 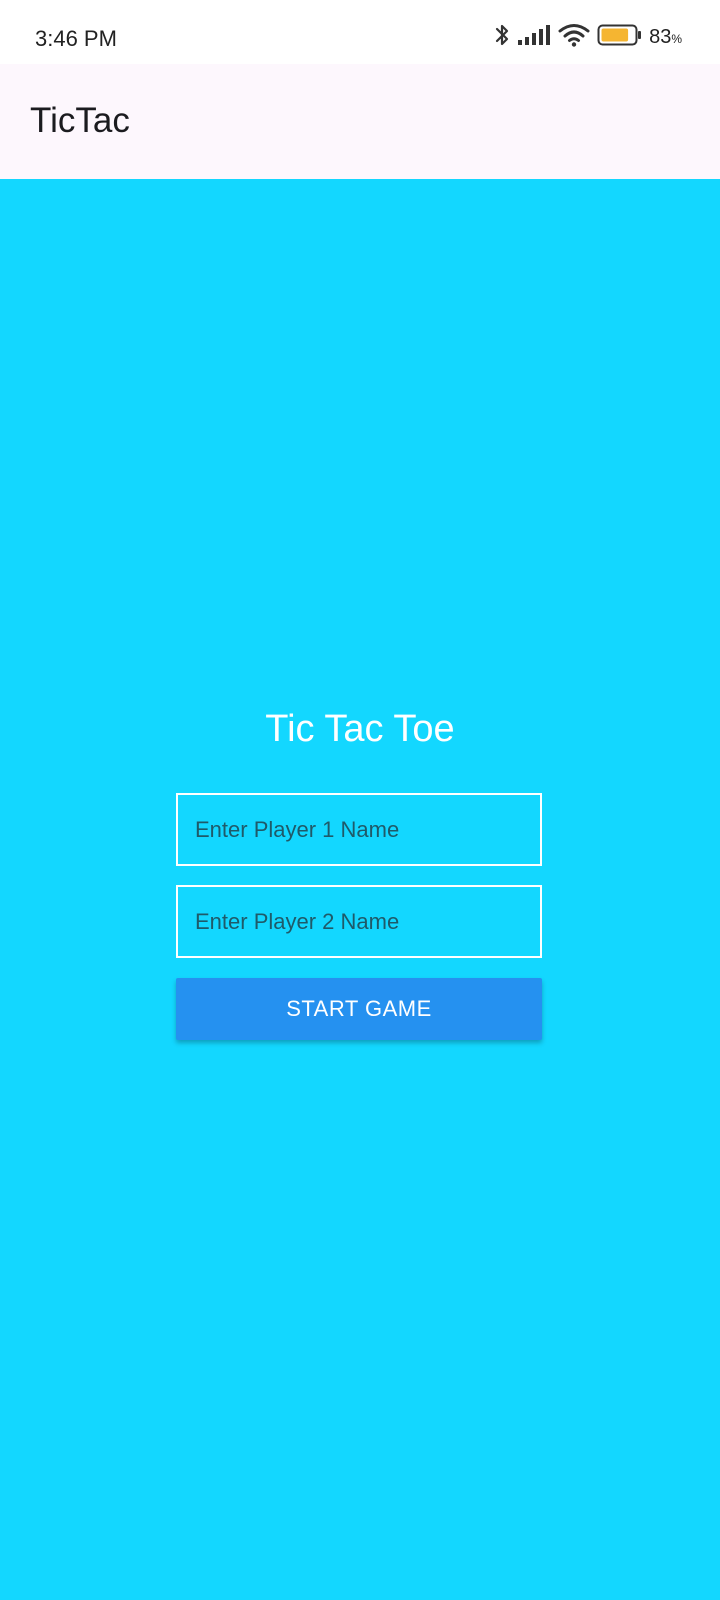 I want to click on bluetooth-icon, so click(x=502, y=37).